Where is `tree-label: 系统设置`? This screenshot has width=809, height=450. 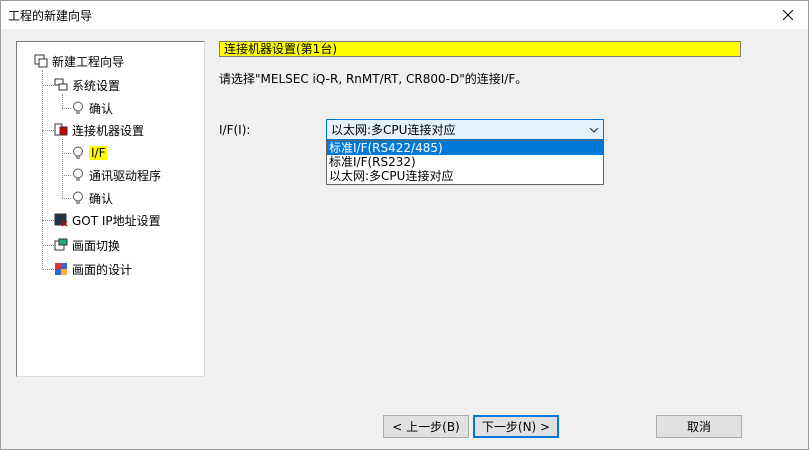
tree-label: 系统设置 is located at coordinates (96, 85).